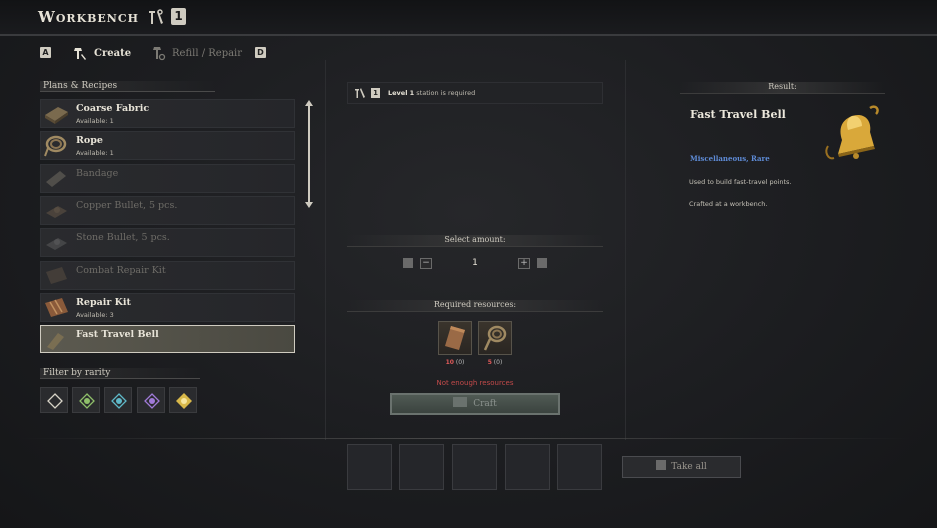 The width and height of the screenshot is (937, 528). Describe the element at coordinates (56, 244) in the screenshot. I see `stone-bullet-icon` at that location.